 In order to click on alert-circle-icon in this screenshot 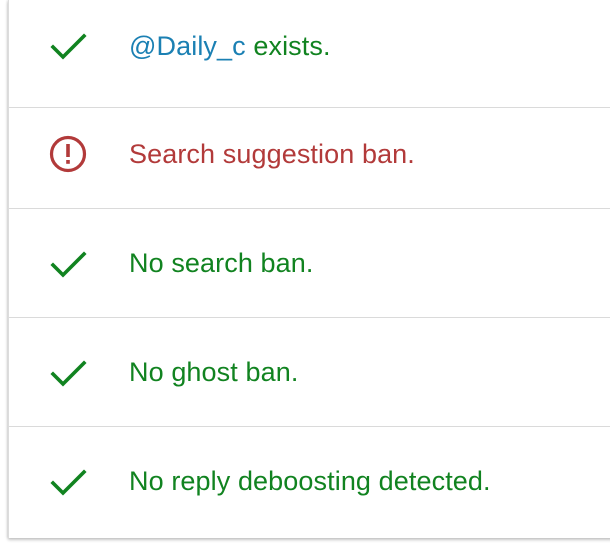, I will do `click(68, 154)`.